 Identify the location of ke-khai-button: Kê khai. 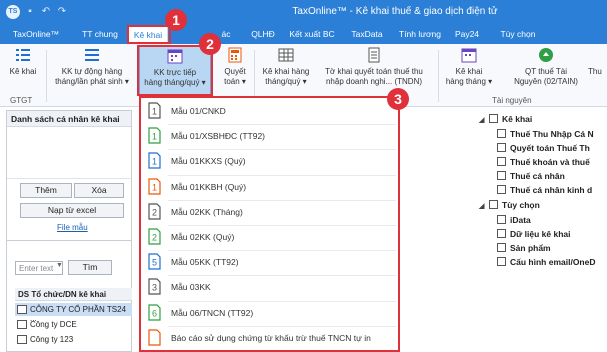
(23, 71).